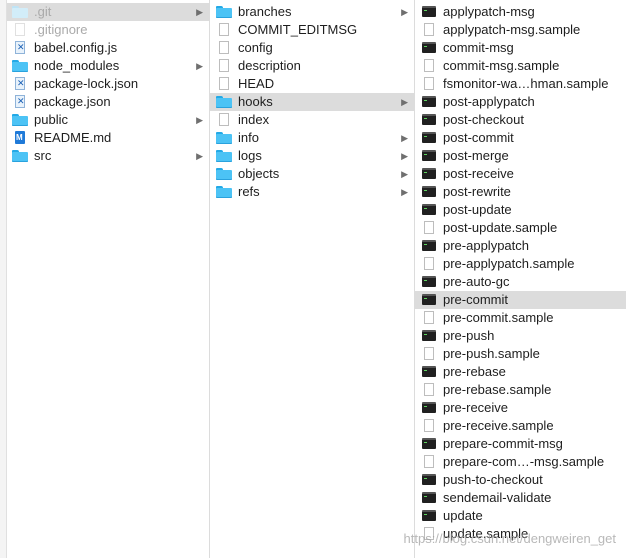 This screenshot has width=626, height=558. Describe the element at coordinates (520, 228) in the screenshot. I see `file-row-post-update-sample: post-update.sample` at that location.